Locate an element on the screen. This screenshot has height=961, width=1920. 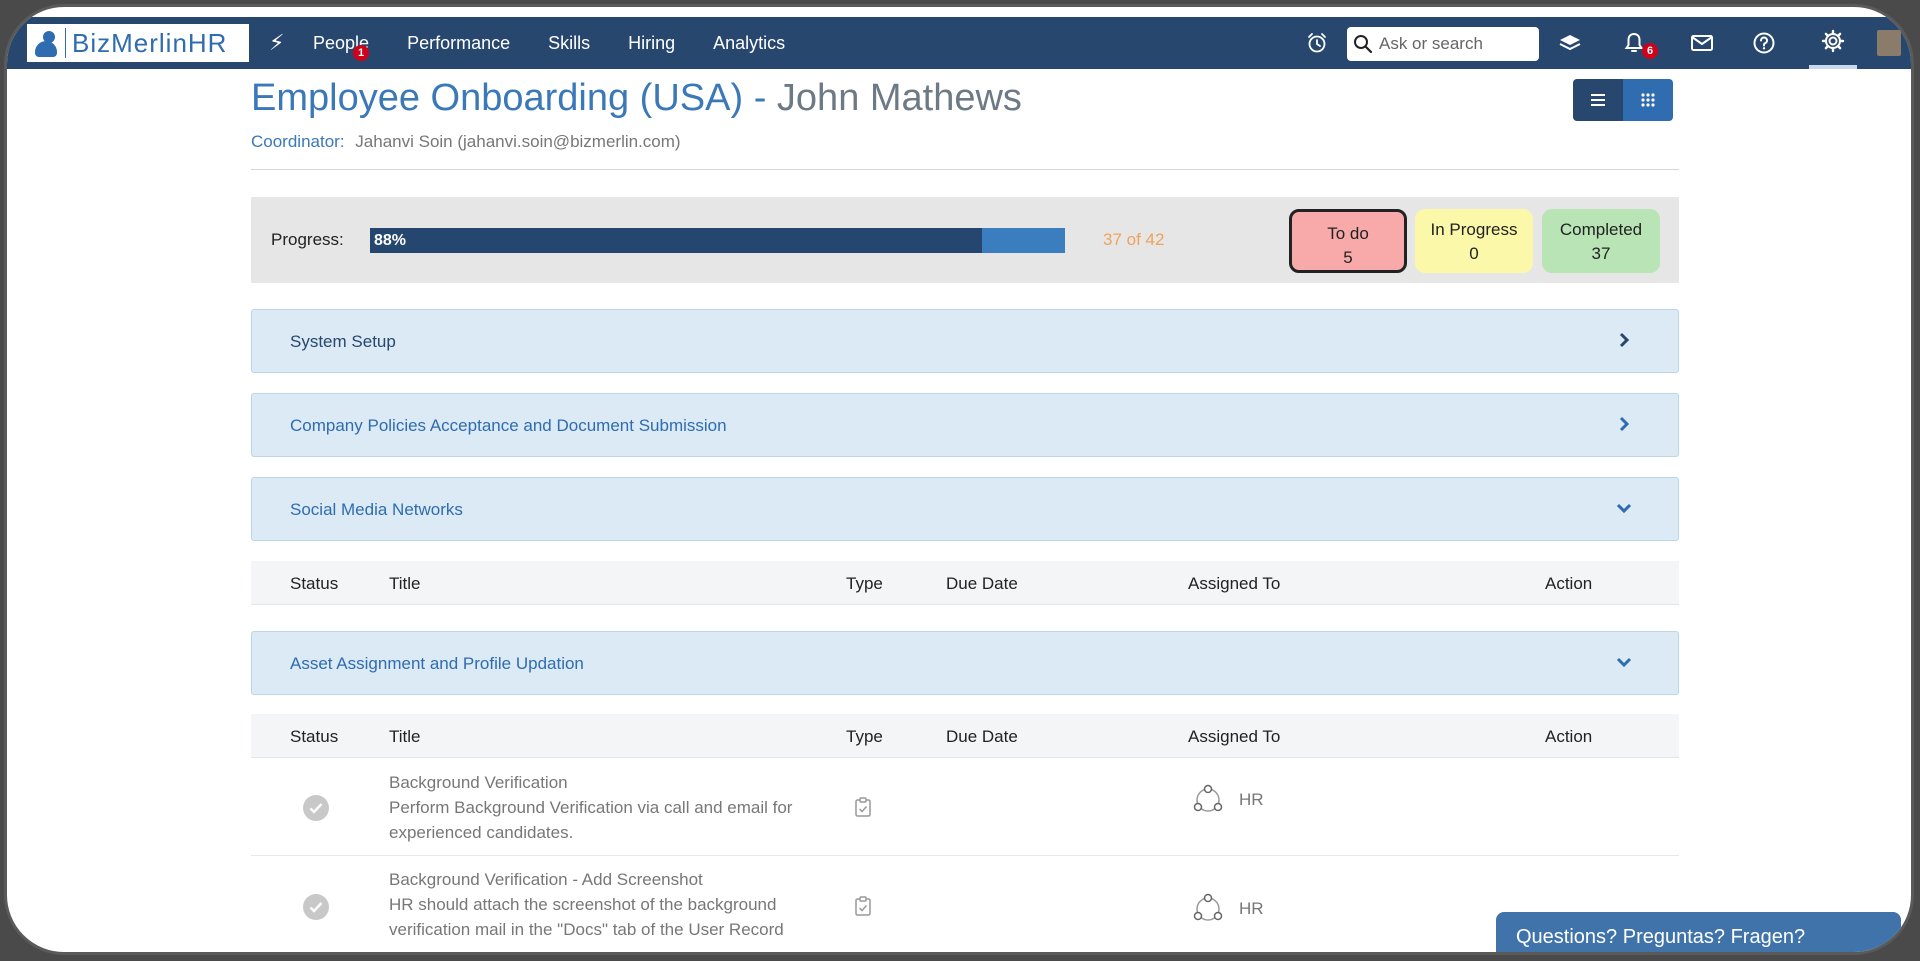
nav-performance: Performance is located at coordinates (458, 43).